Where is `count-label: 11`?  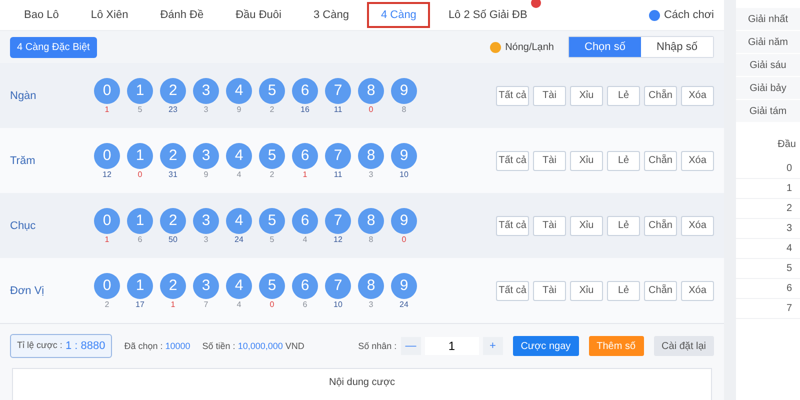
count-label: 11 is located at coordinates (338, 174).